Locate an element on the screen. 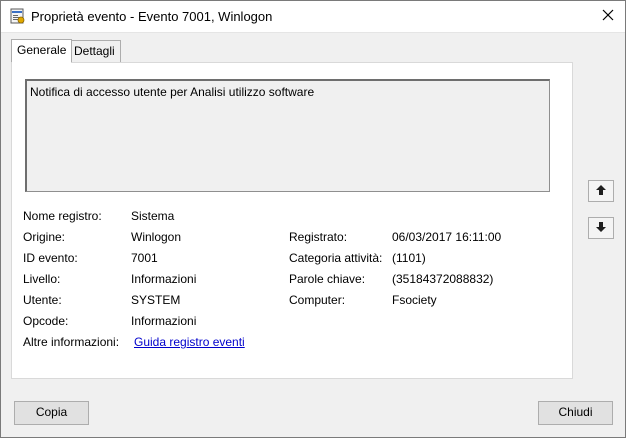 The height and width of the screenshot is (438, 626). source-value: Winlogon is located at coordinates (156, 237).